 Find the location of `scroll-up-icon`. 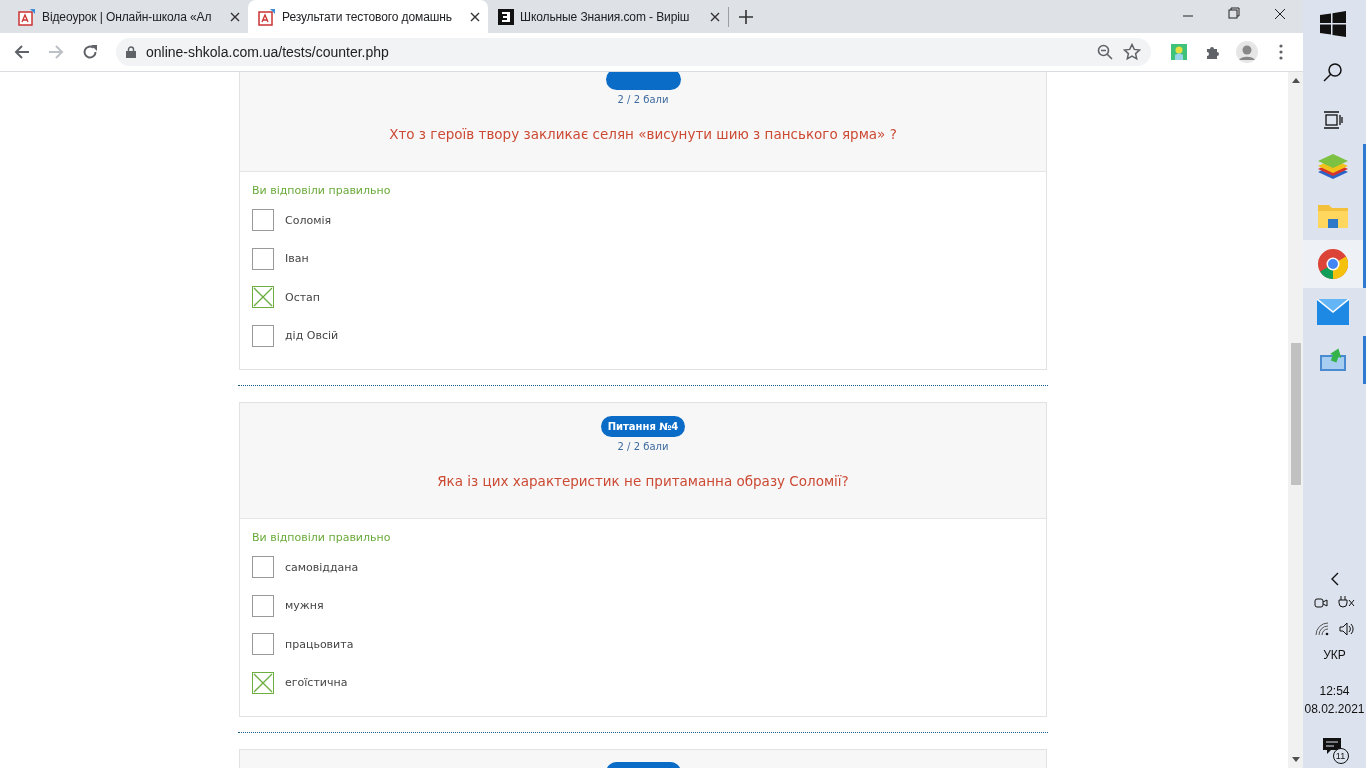

scroll-up-icon is located at coordinates (1295, 80).